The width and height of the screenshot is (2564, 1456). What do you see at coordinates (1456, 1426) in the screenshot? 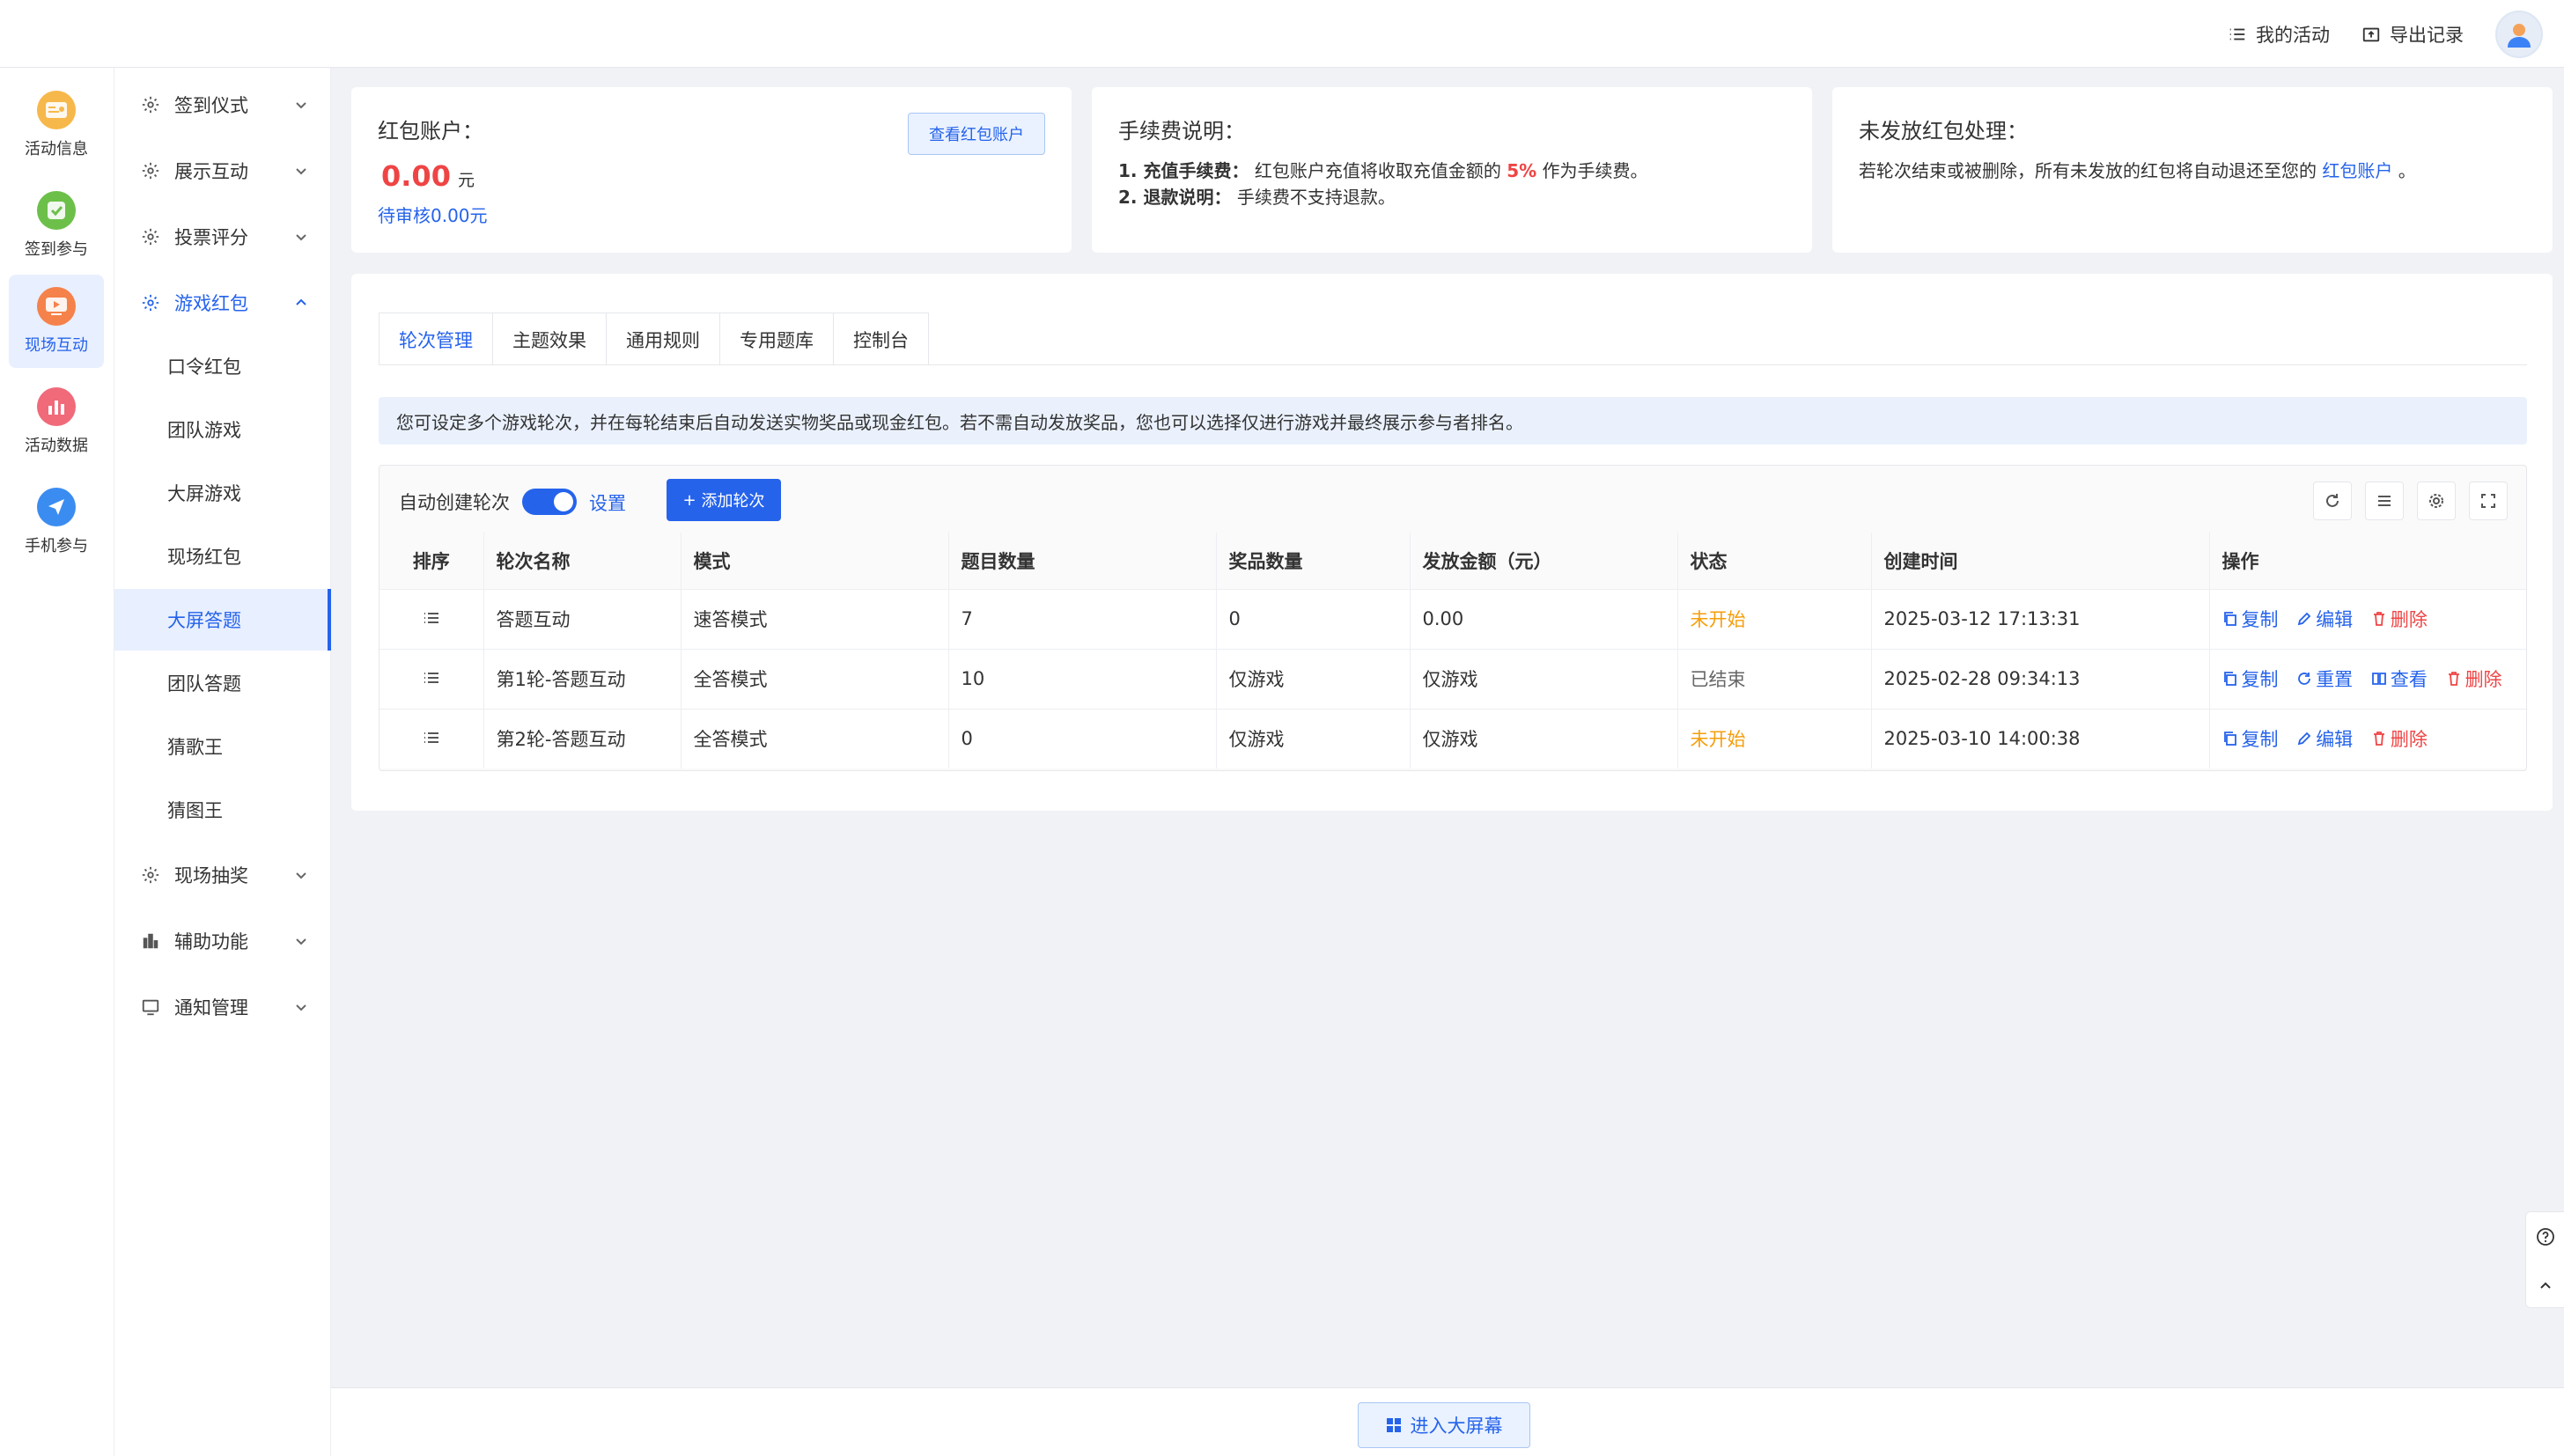
I see `enter-big-screen-label: 进入大屏幕` at bounding box center [1456, 1426].